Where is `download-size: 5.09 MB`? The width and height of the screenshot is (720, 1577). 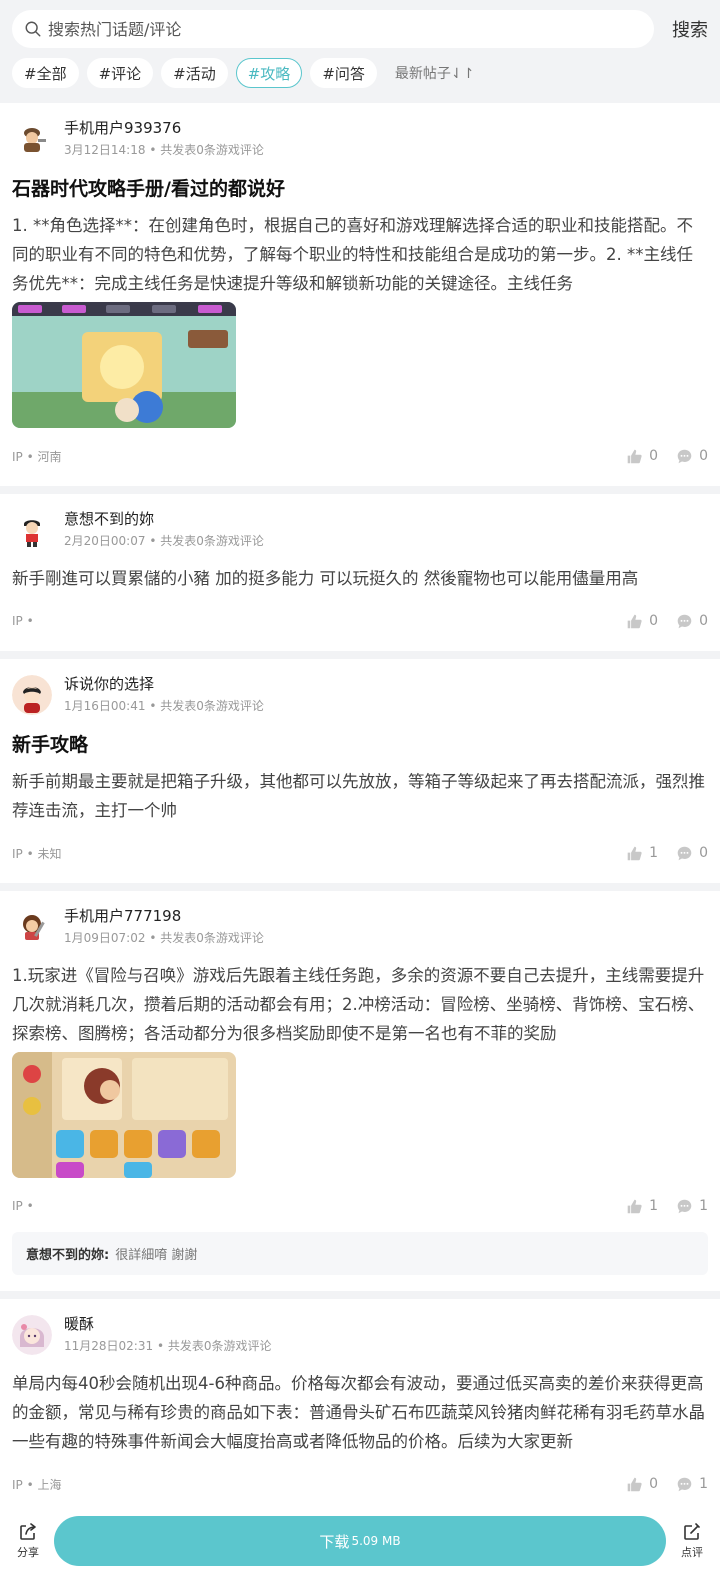 download-size: 5.09 MB is located at coordinates (376, 1541).